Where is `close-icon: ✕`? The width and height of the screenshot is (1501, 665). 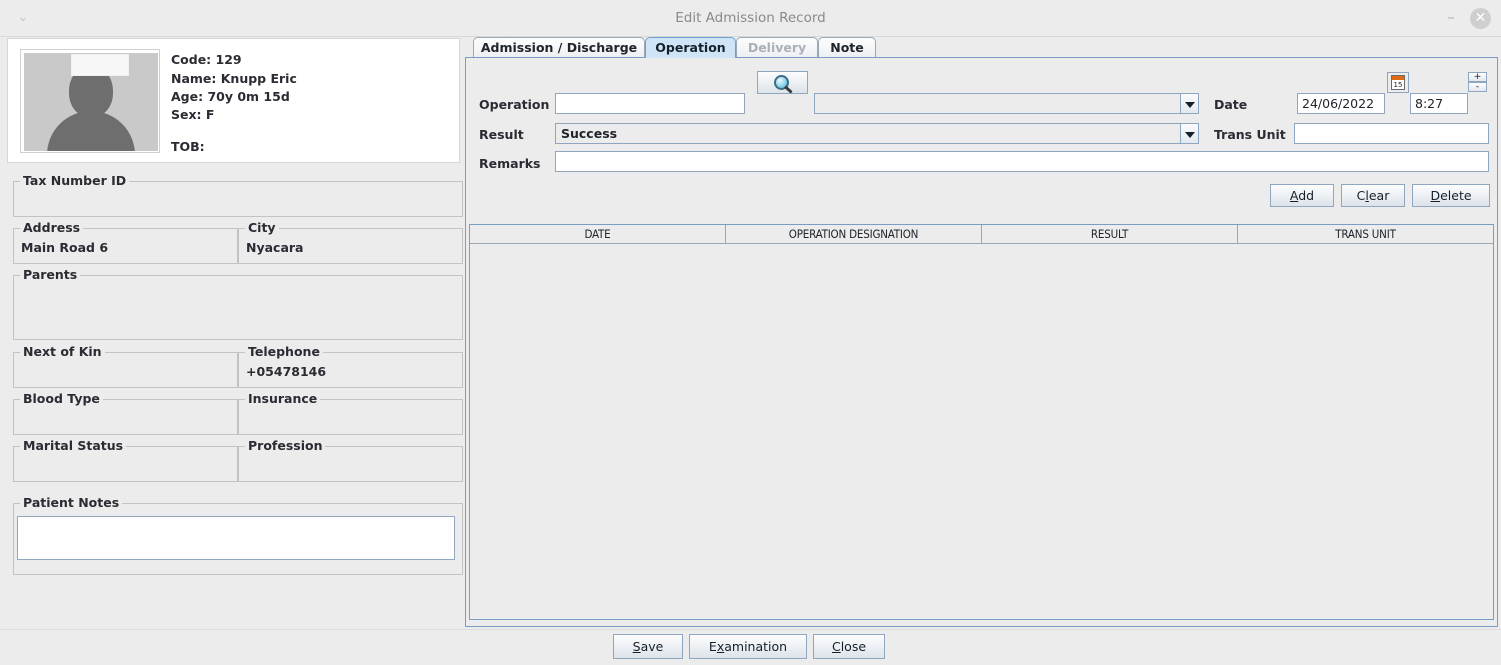 close-icon: ✕ is located at coordinates (1480, 18).